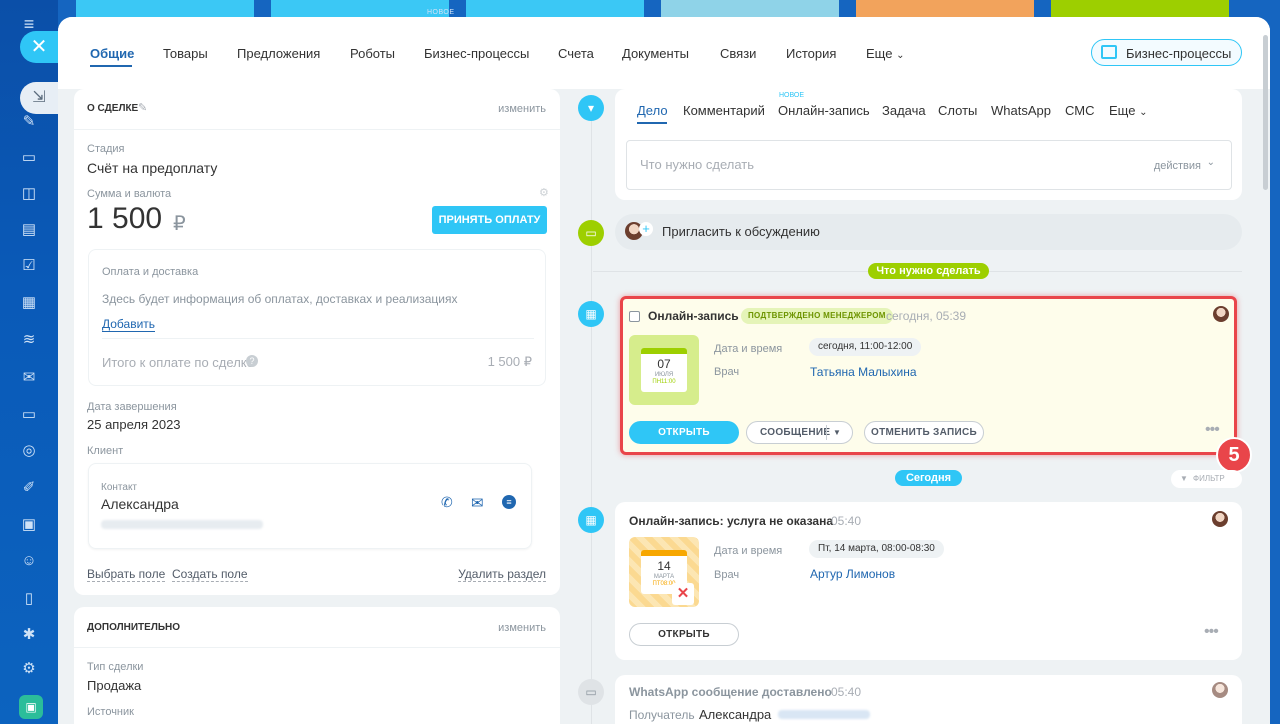 This screenshot has height=724, width=1280. I want to click on deal-section-title: О СДЕЛКЕ, so click(113, 108).